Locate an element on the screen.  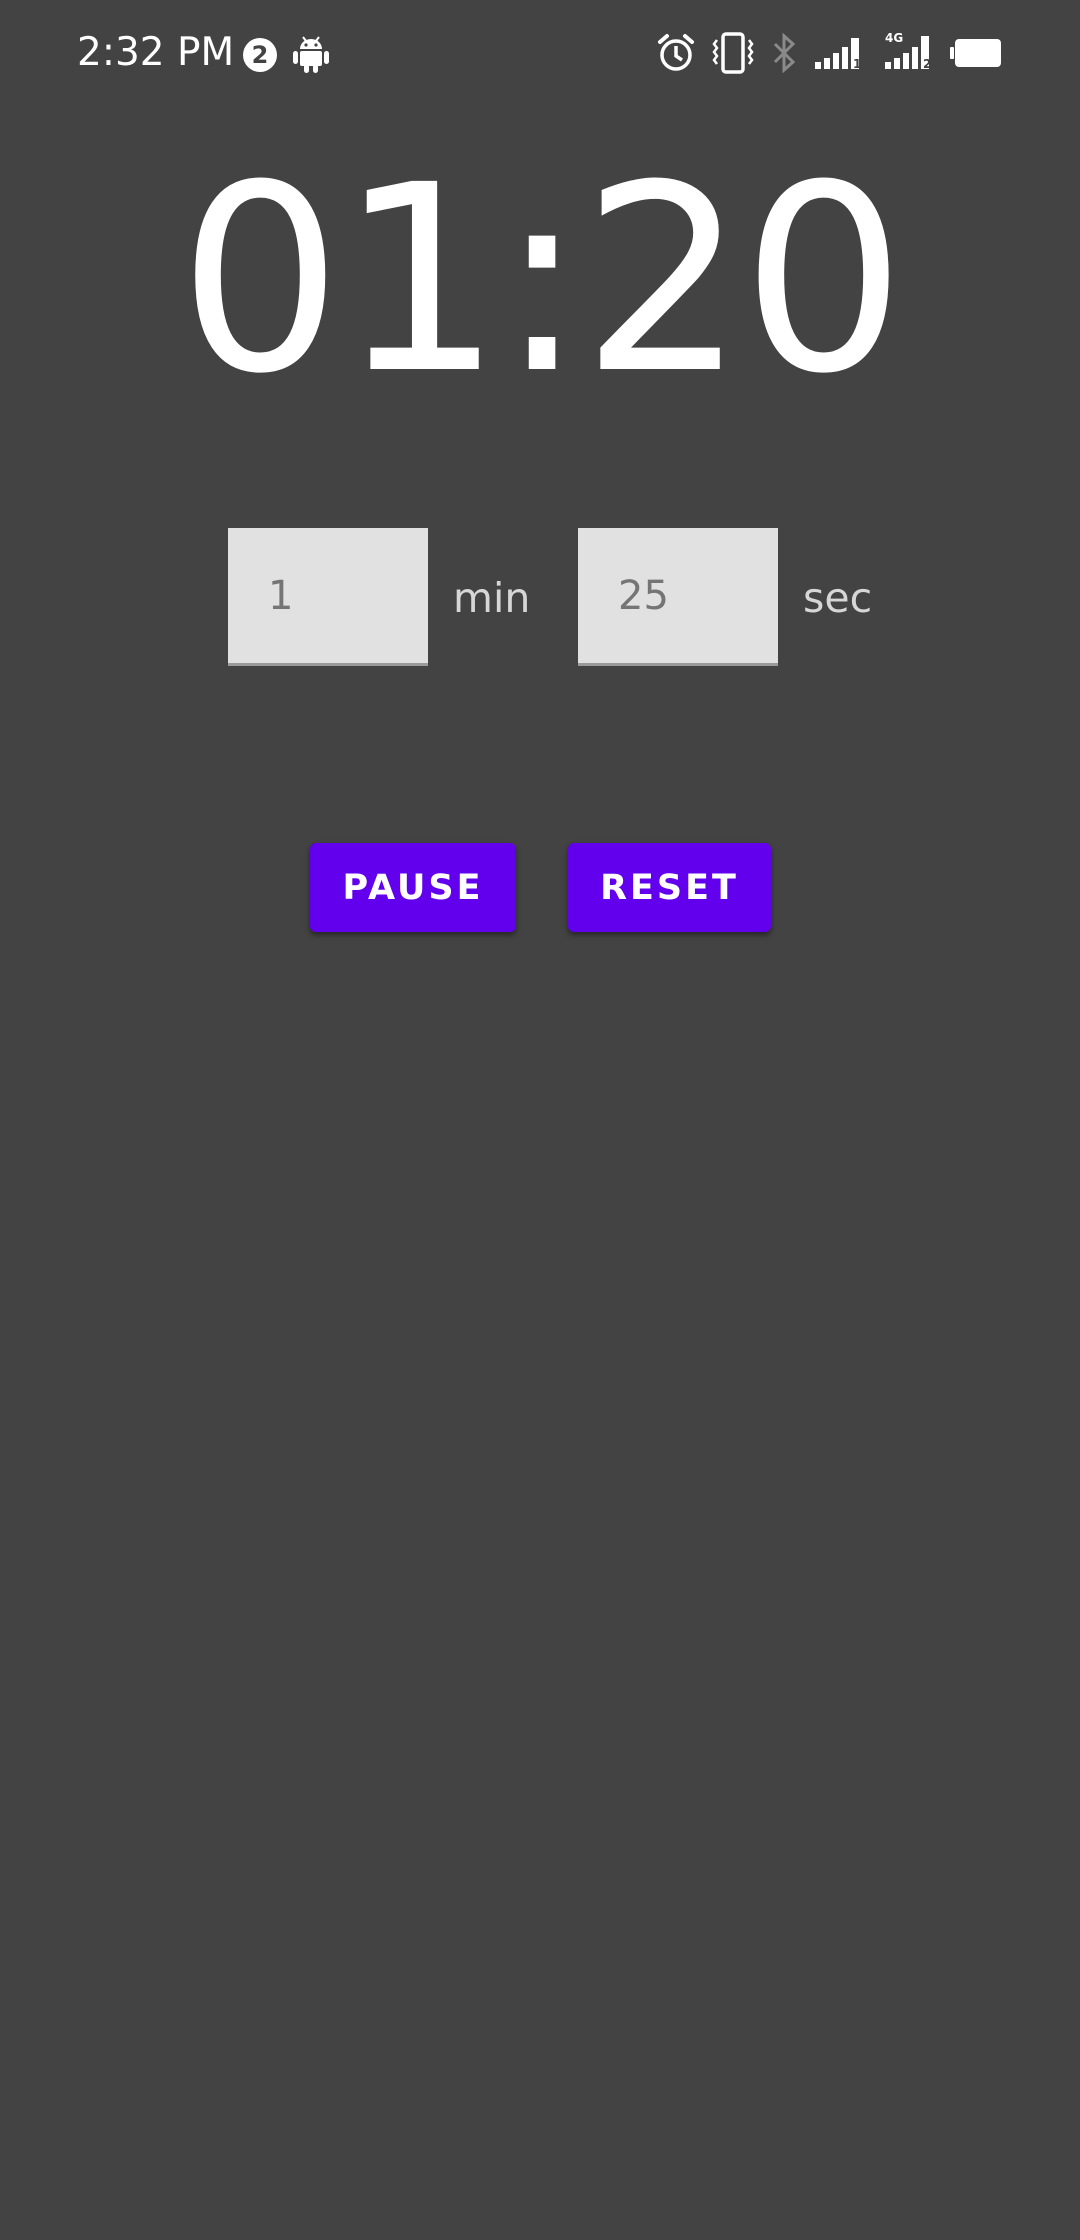
seconds-input is located at coordinates (678, 595).